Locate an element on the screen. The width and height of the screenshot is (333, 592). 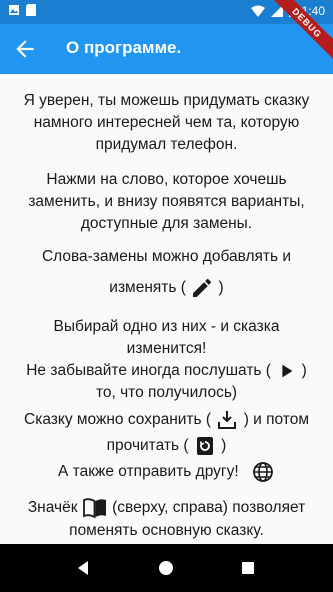
text-line: прочитать ( ) is located at coordinates (166, 446).